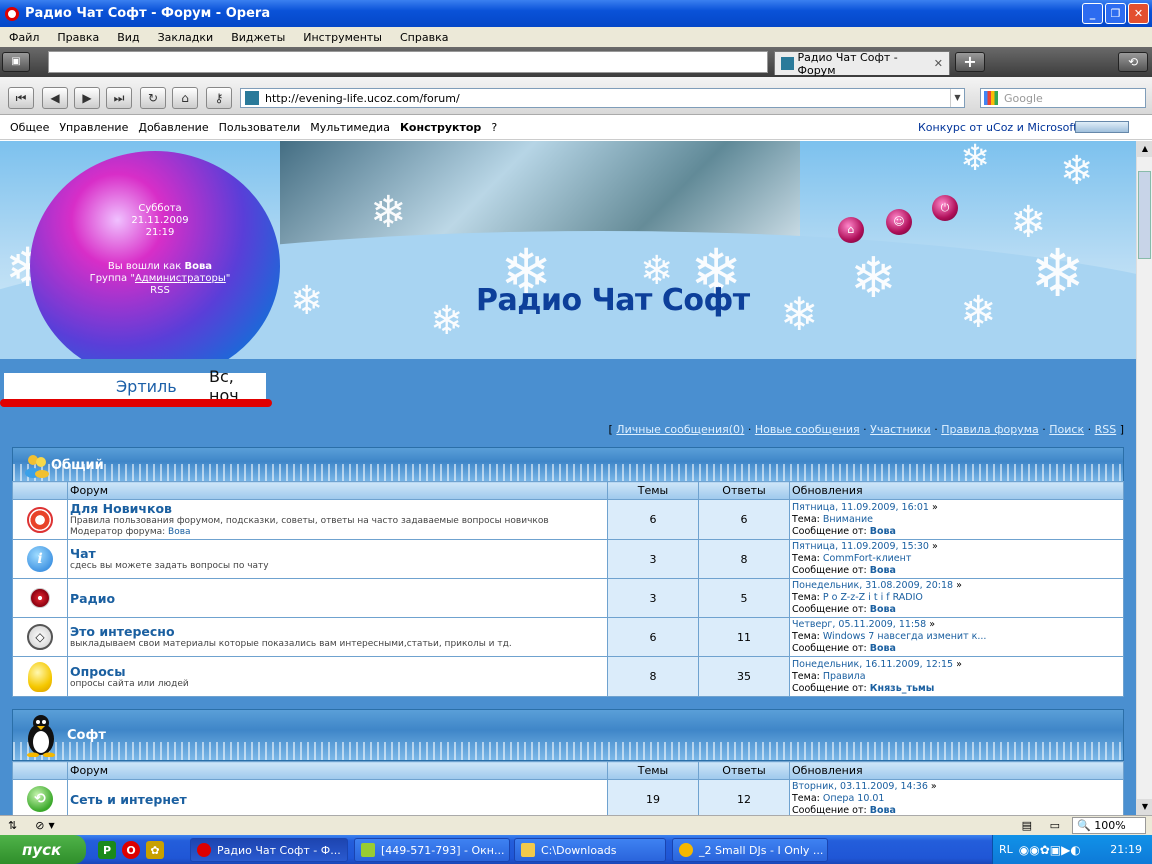 The width and height of the screenshot is (1152, 864). Describe the element at coordinates (854, 798) in the screenshot. I see `last-topic-link: Опера 10.01` at that location.